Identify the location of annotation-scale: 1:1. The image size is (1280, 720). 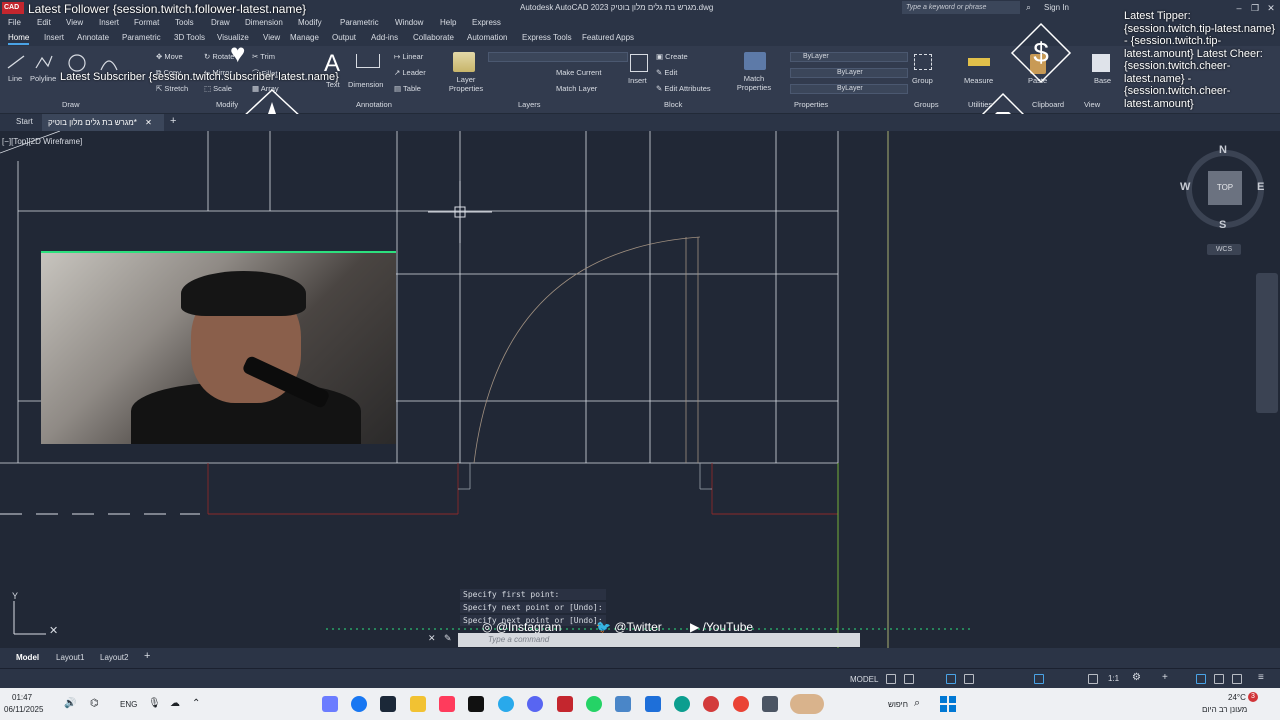
(1113, 678).